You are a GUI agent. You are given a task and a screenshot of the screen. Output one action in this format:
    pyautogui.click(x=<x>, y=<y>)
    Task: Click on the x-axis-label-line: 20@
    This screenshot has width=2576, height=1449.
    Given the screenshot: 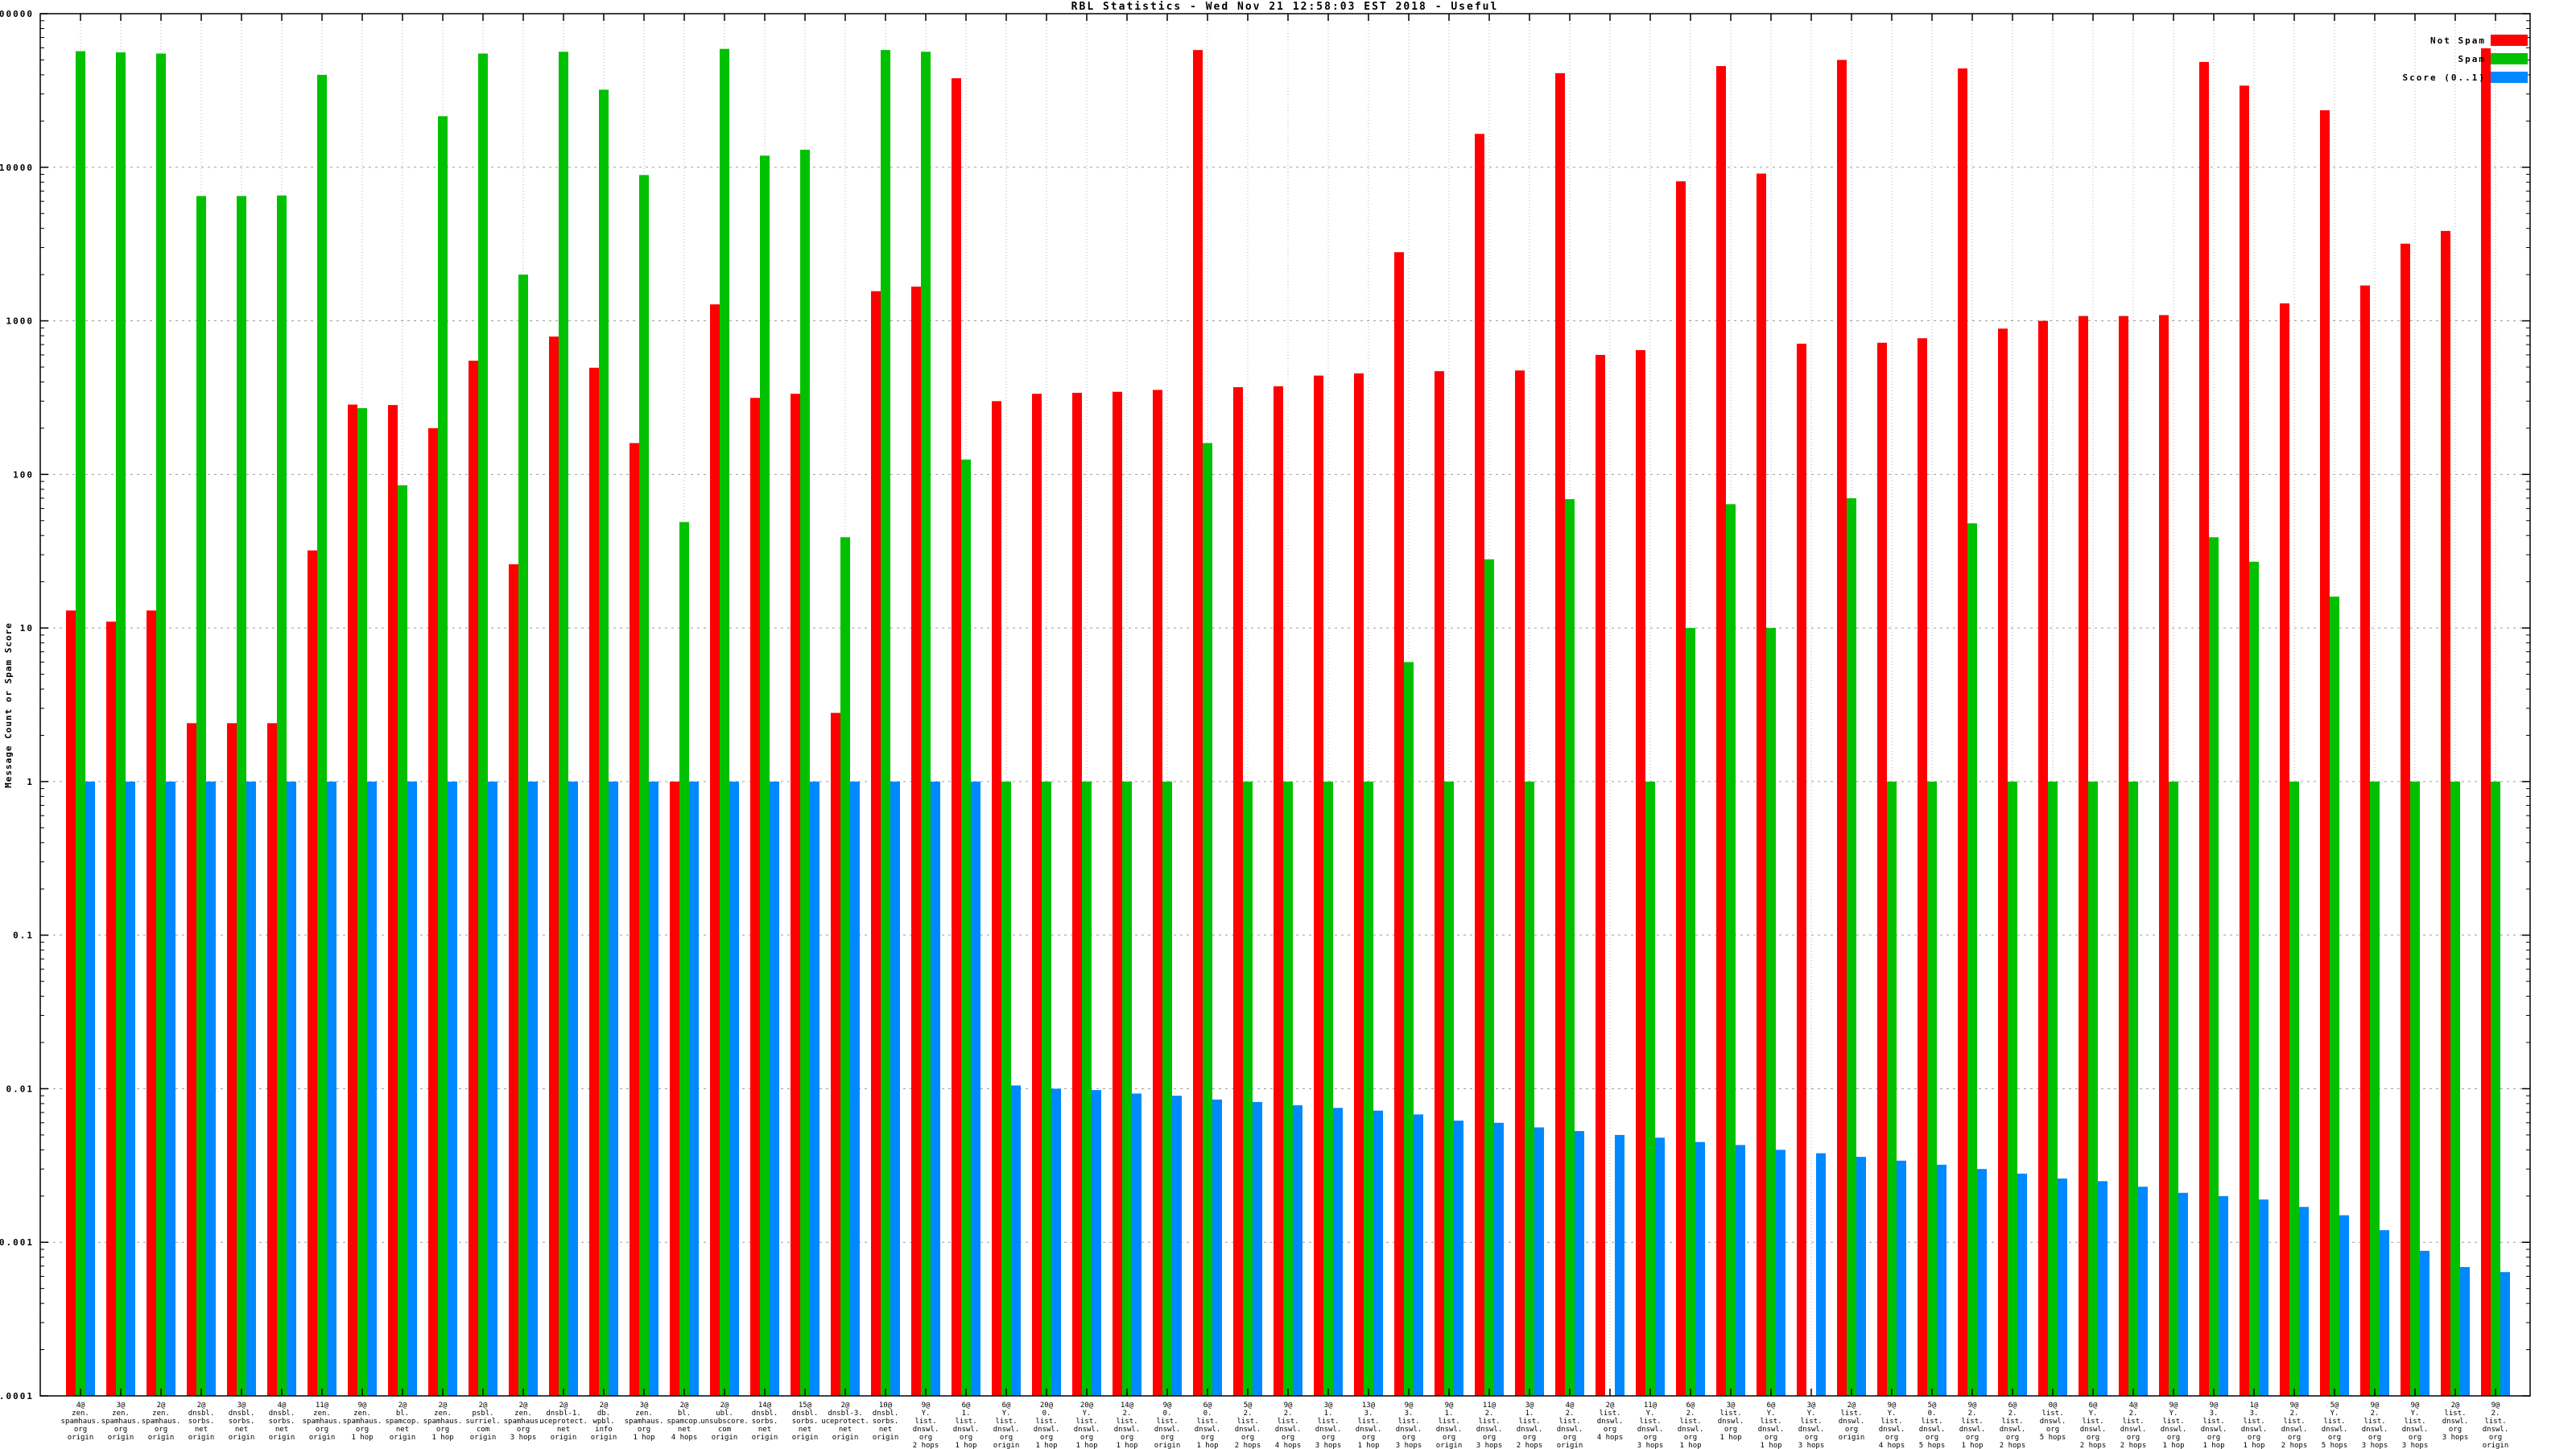 What is the action you would take?
    pyautogui.click(x=1087, y=1406)
    